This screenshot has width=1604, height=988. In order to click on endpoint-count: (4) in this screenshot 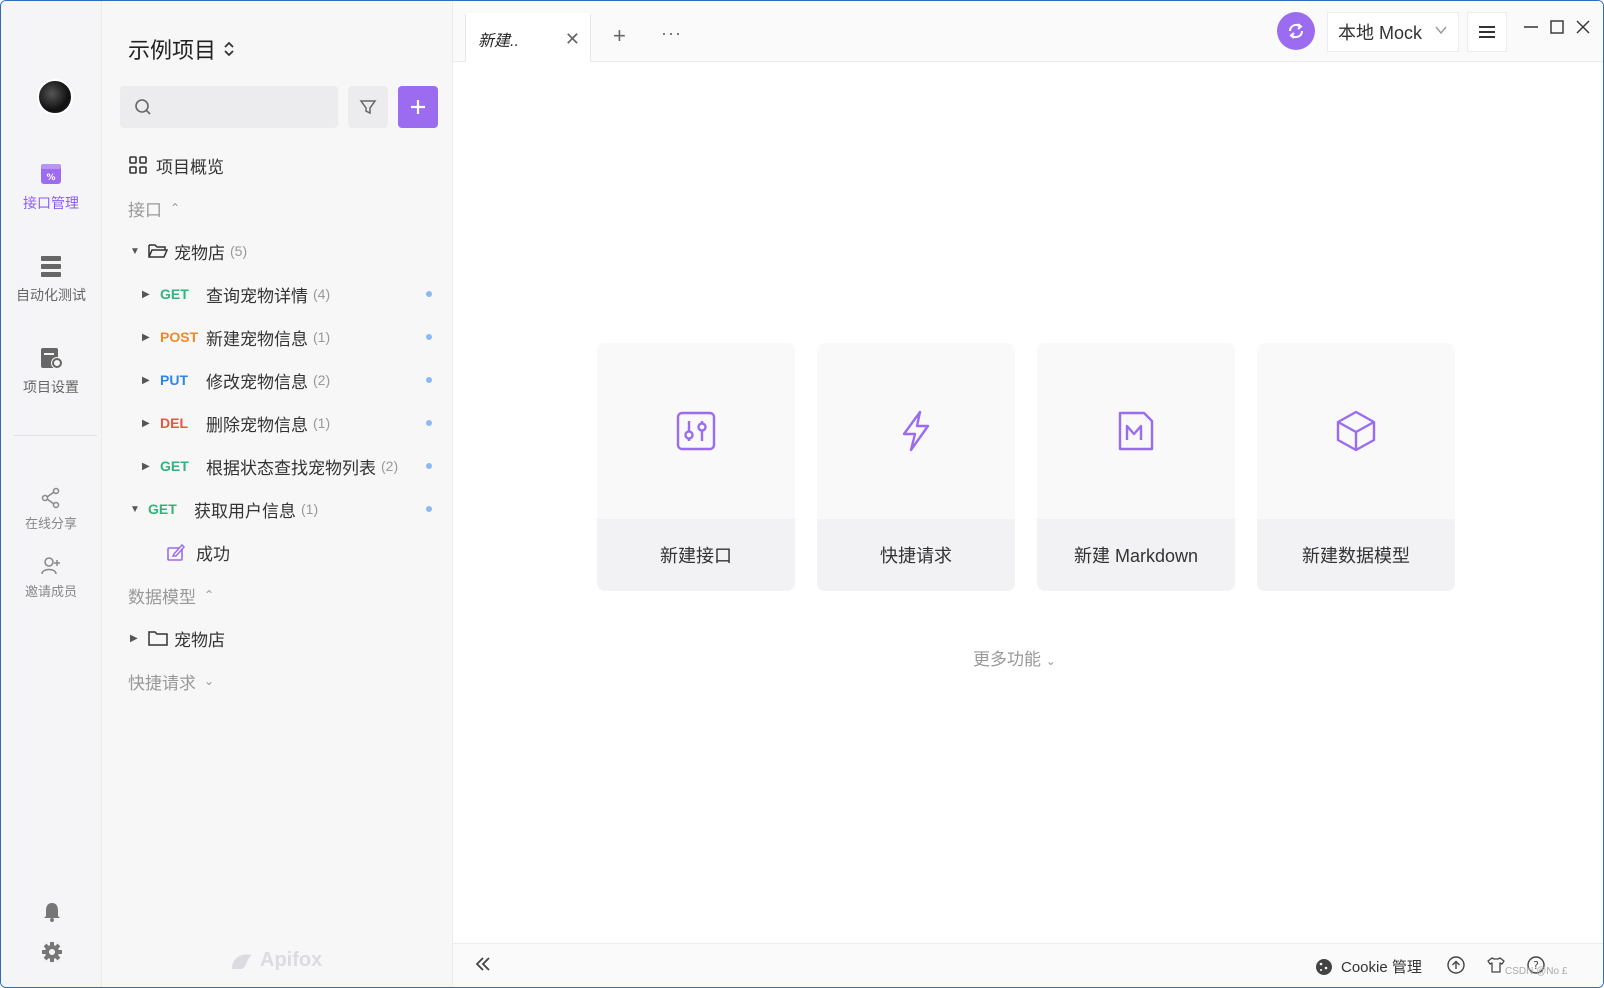, I will do `click(322, 294)`.